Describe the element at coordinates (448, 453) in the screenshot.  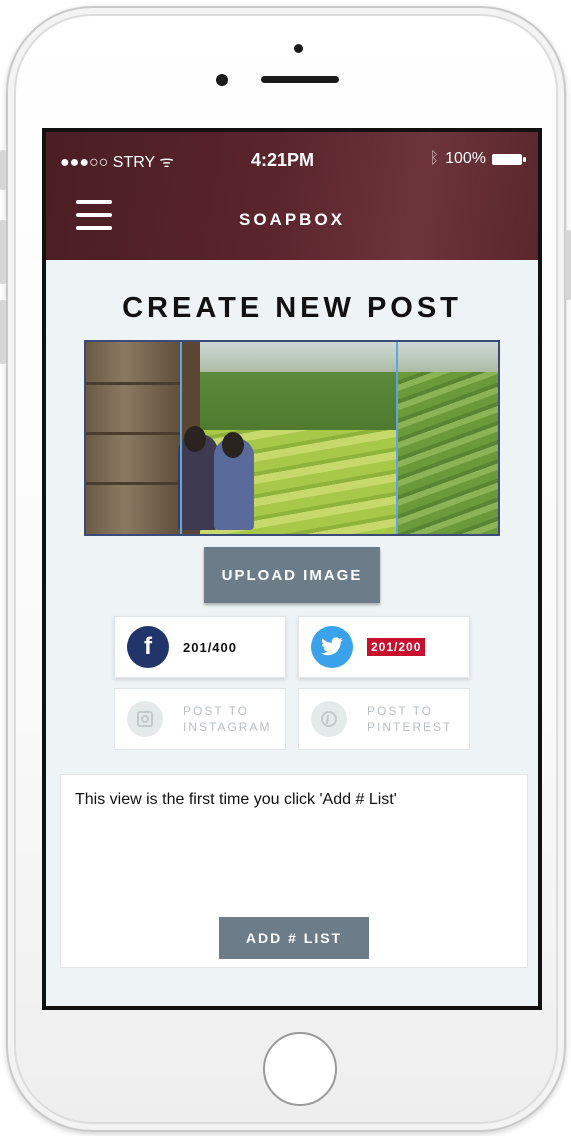
I see `image-terraces-right` at that location.